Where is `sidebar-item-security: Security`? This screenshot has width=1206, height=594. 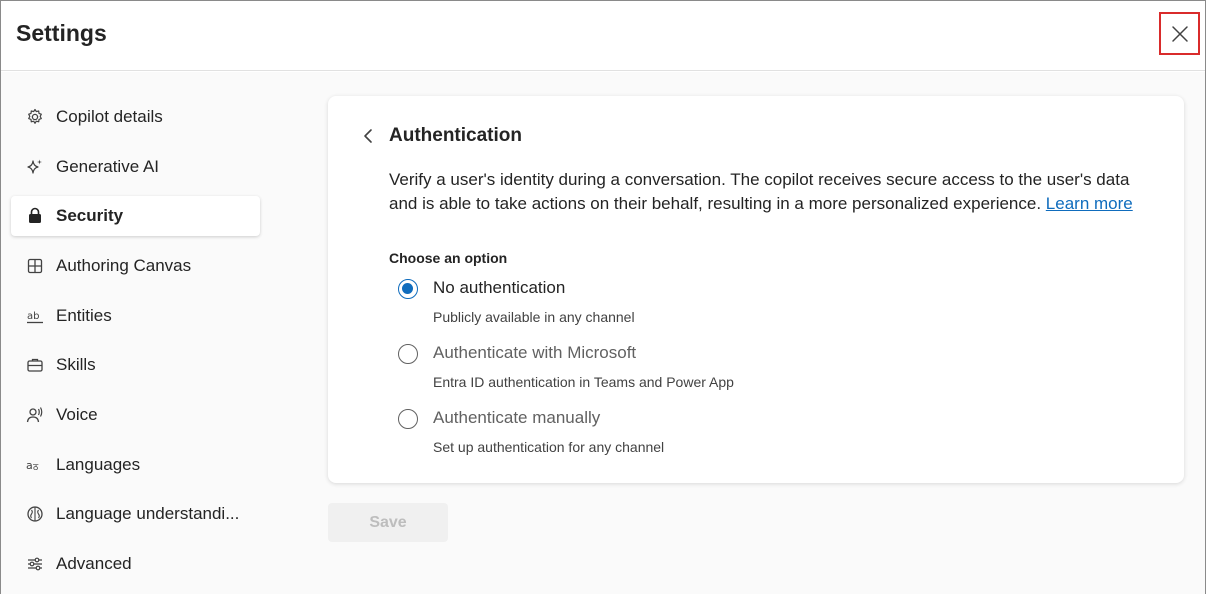 sidebar-item-security: Security is located at coordinates (135, 216).